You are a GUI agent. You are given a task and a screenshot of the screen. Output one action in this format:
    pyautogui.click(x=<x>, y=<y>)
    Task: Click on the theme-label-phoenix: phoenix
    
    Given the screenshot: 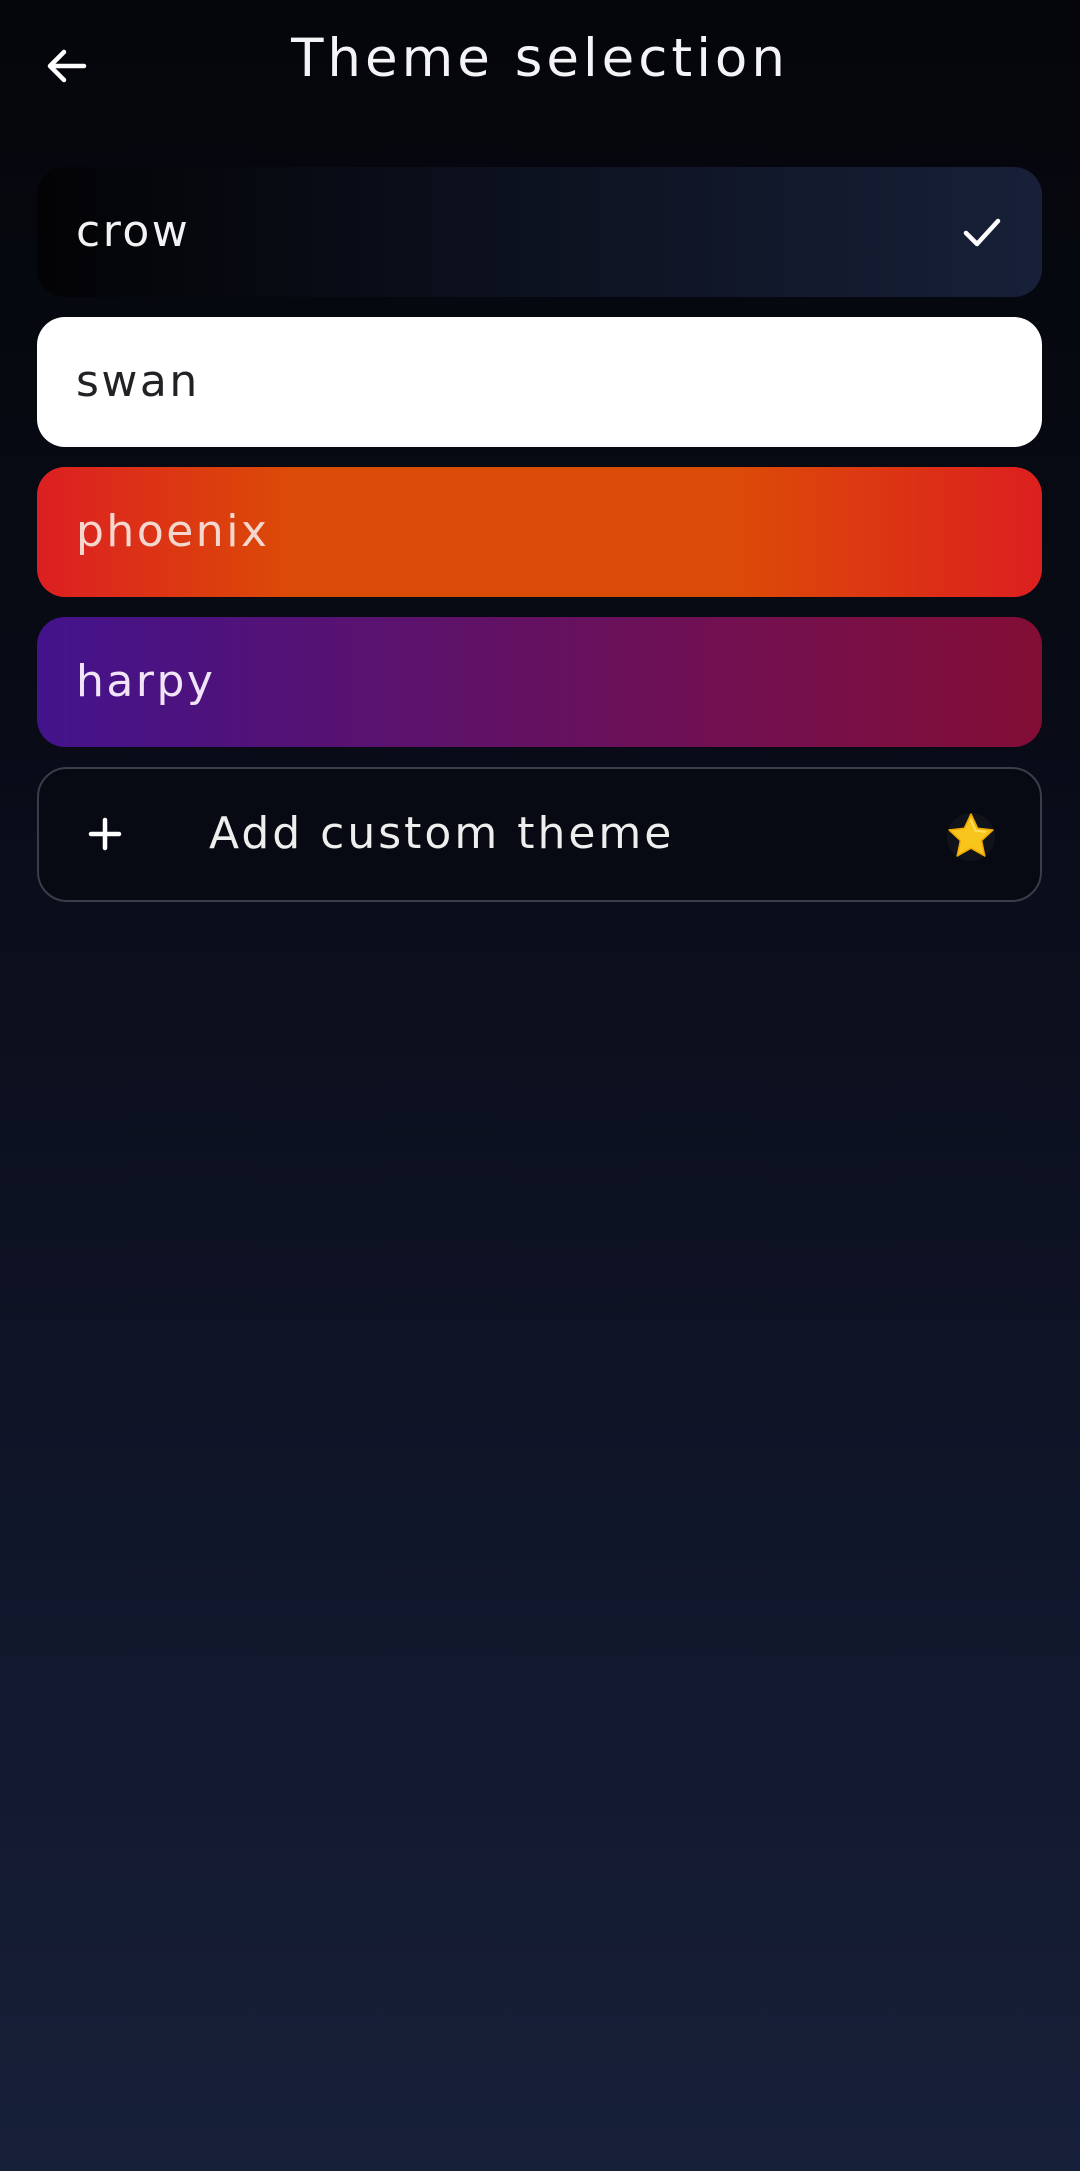 What is the action you would take?
    pyautogui.click(x=173, y=531)
    